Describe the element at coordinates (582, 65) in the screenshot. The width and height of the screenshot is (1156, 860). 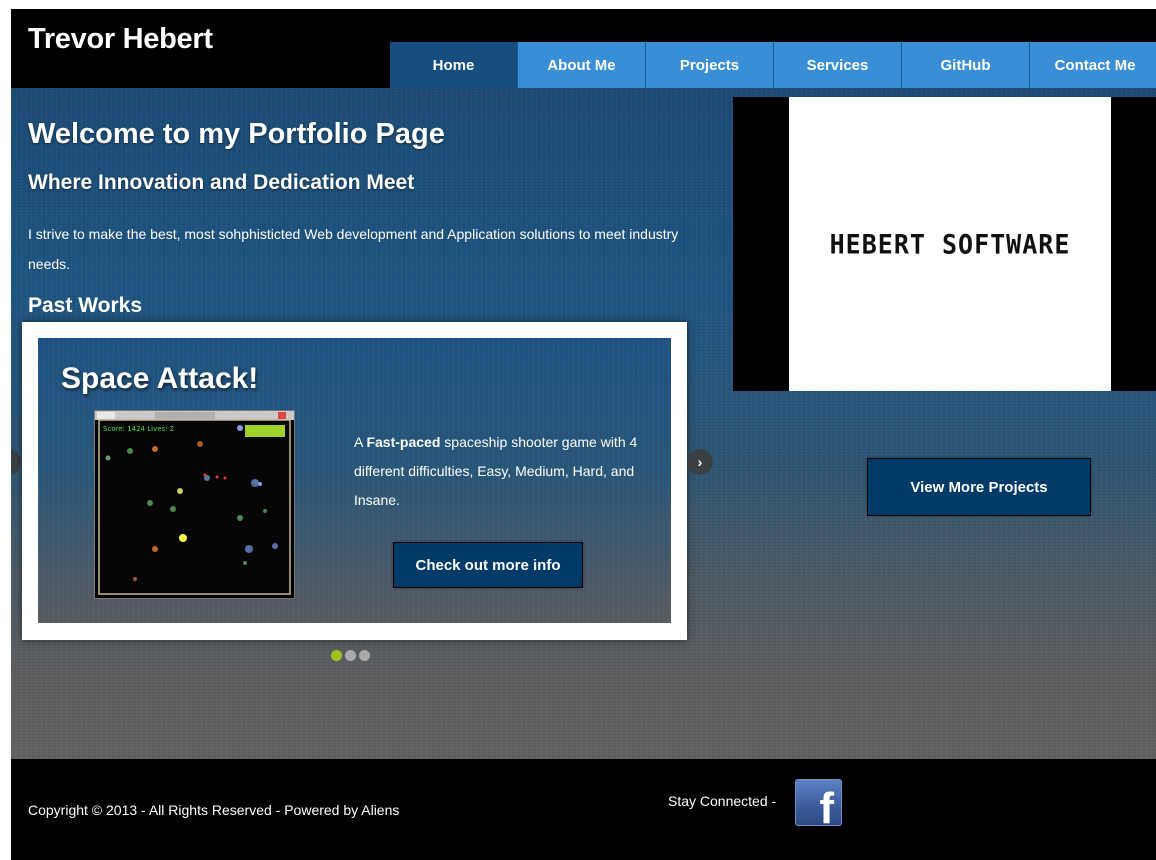
I see `nav-about-me: About Me` at that location.